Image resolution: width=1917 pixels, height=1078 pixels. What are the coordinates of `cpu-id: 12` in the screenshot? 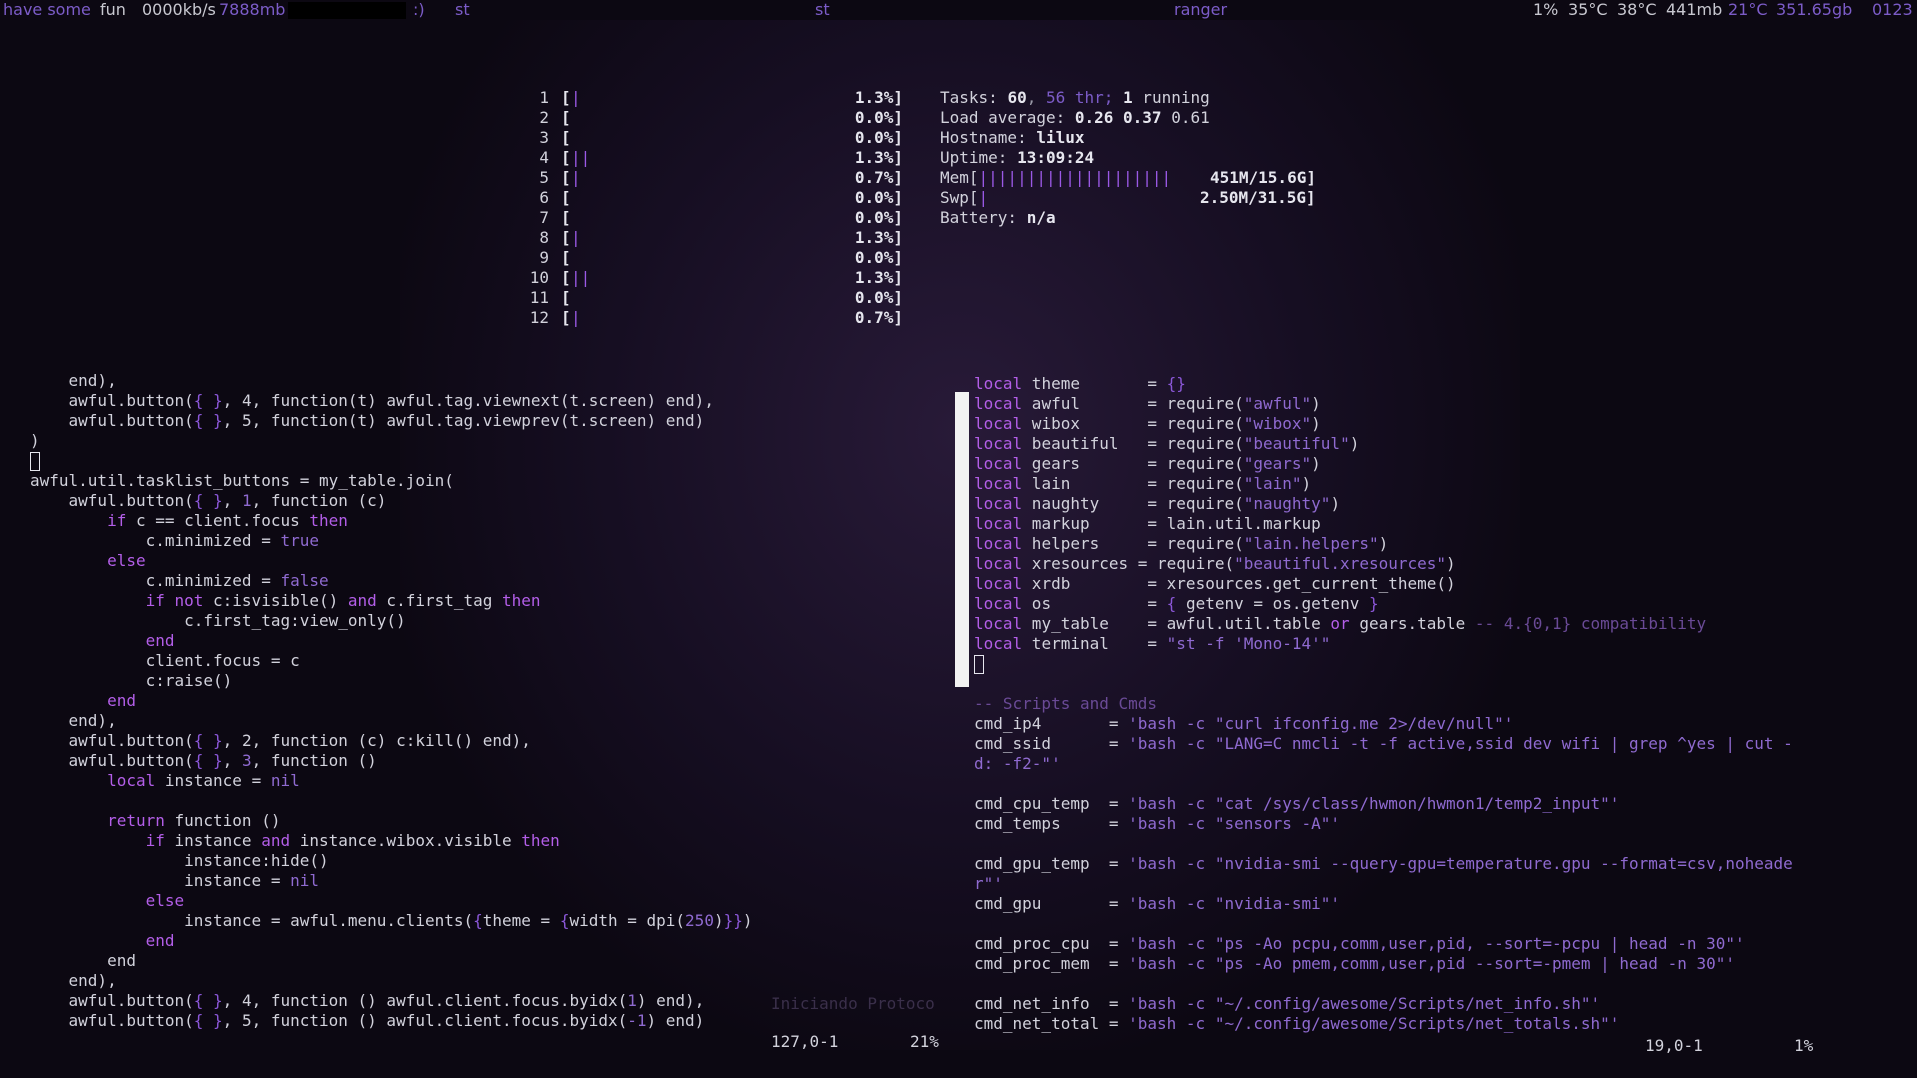 It's located at (539, 317).